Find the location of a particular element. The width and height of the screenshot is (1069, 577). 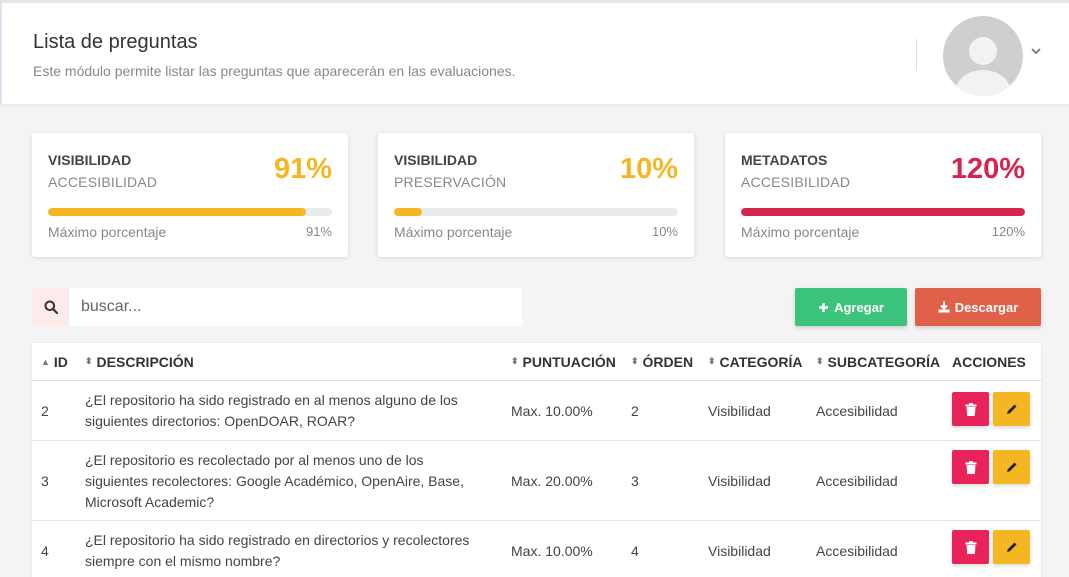

column-header-score: ⬍ PUNTUACIÓN is located at coordinates (563, 361).